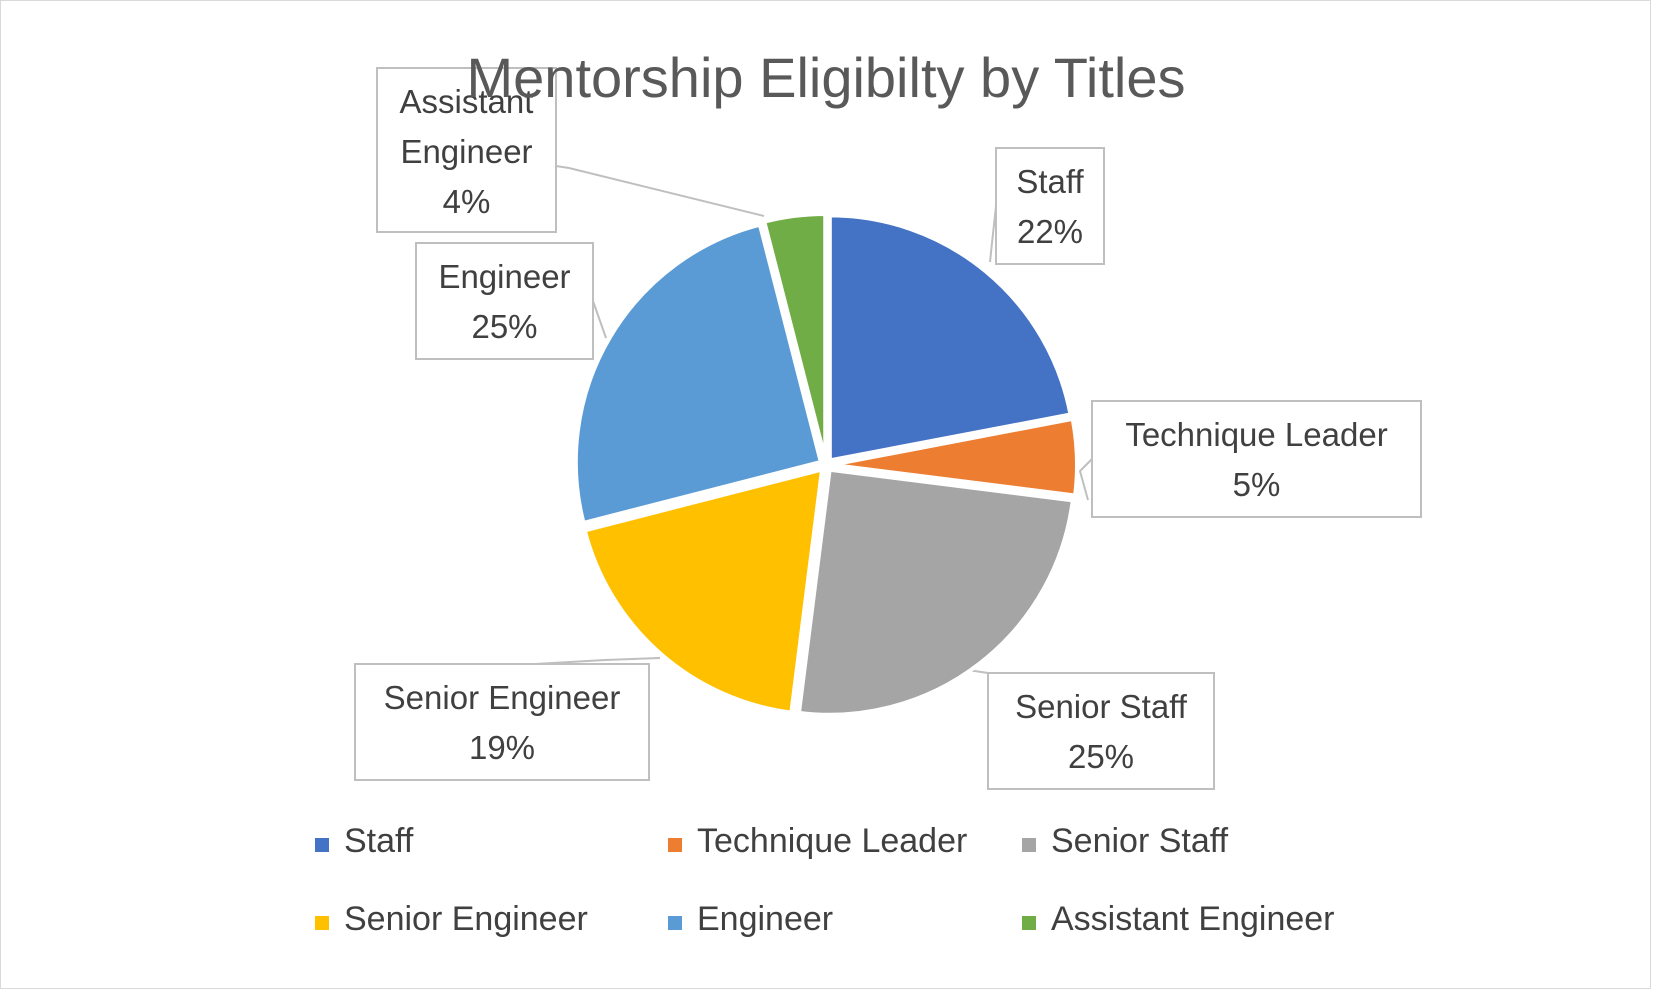  I want to click on leader-line-technique-leader, so click(1085, 479).